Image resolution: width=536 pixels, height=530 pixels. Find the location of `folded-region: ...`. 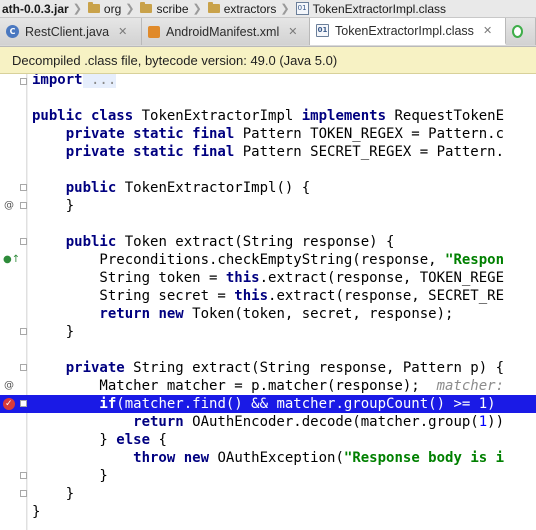

folded-region: ... is located at coordinates (99, 81).